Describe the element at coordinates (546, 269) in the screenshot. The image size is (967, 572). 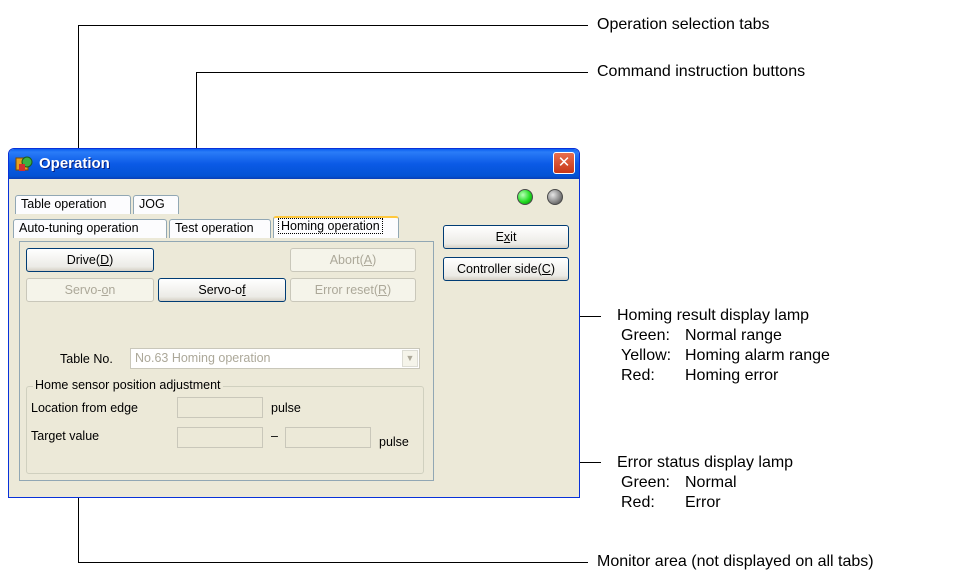
I see `controller-side-key: C` at that location.